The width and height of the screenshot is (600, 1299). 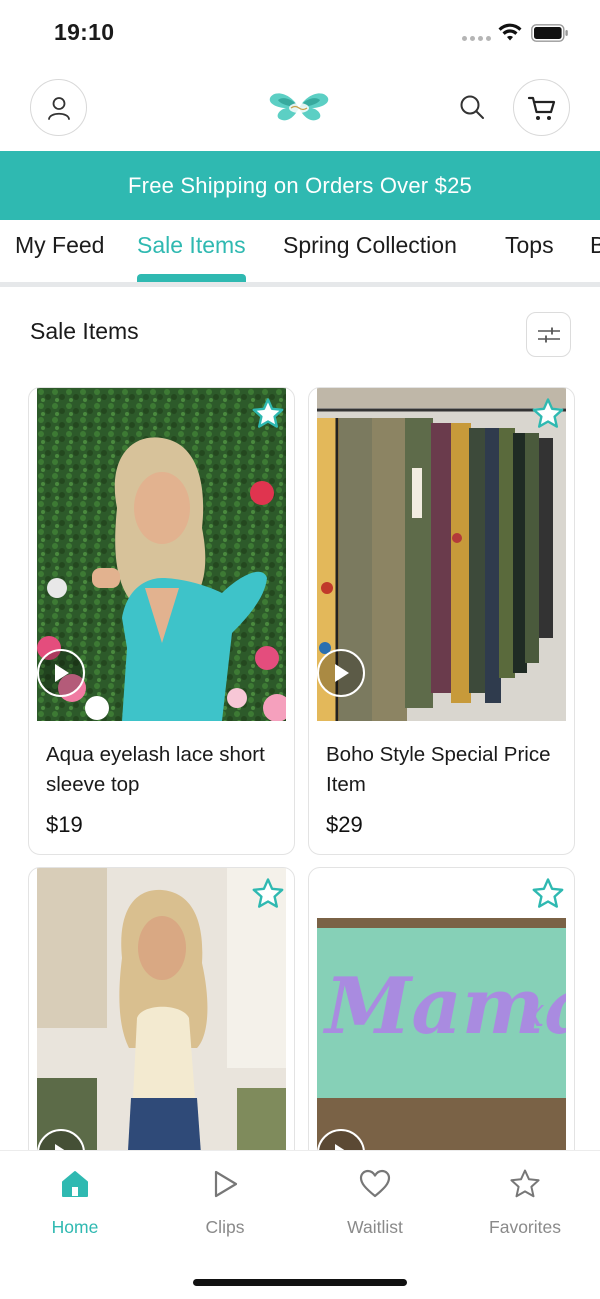 I want to click on active-tab-indicator, so click(x=191, y=278).